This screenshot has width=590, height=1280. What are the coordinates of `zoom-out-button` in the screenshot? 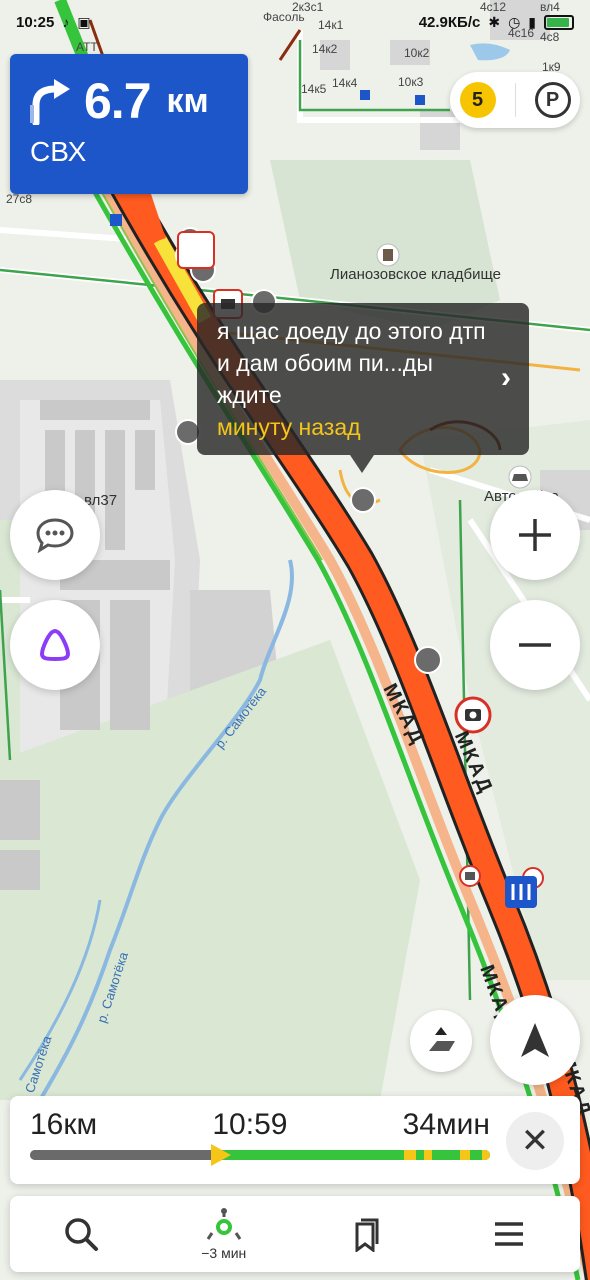 It's located at (535, 645).